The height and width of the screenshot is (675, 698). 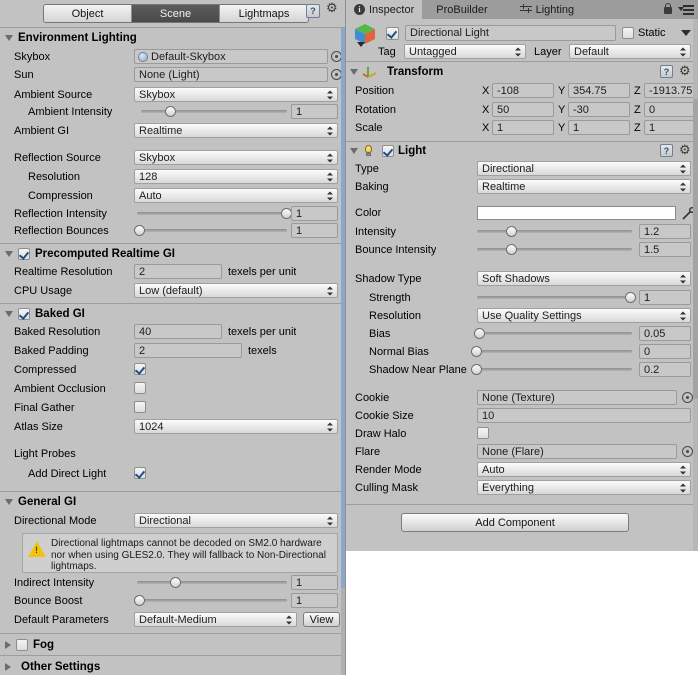 I want to click on normal-bias-slider, so click(x=551, y=351).